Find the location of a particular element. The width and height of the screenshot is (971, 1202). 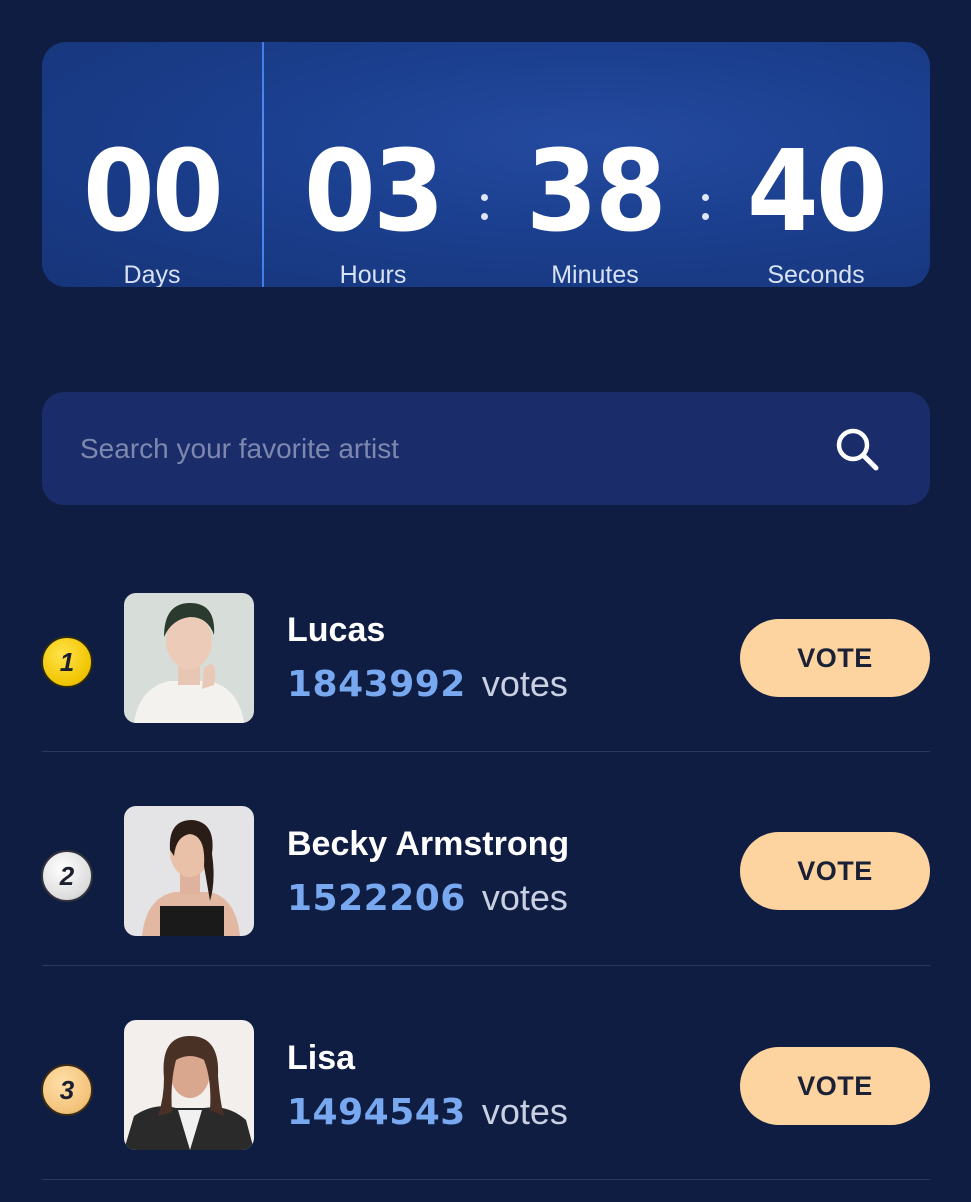

search-bar is located at coordinates (486, 448).